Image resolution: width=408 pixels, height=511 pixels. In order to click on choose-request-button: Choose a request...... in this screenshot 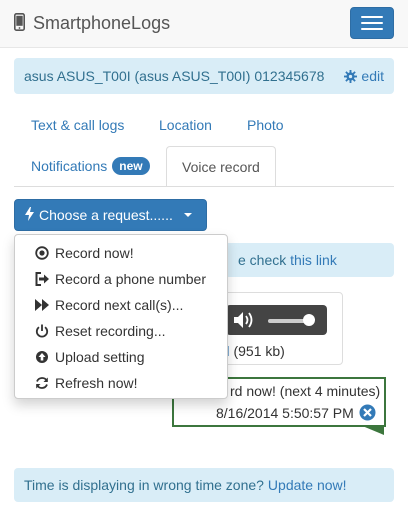, I will do `click(110, 215)`.